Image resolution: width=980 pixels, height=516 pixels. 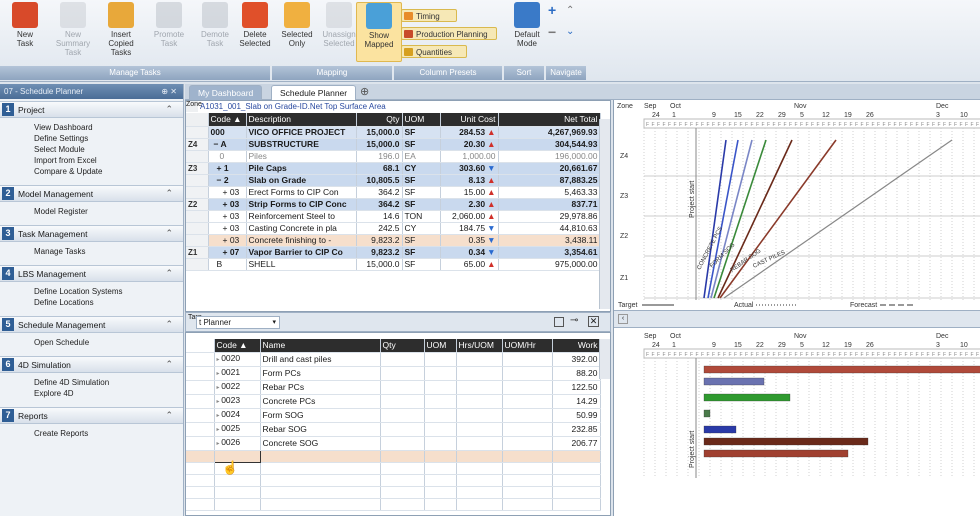 What do you see at coordinates (554, 32) in the screenshot?
I see `navigate-minus-icon: −` at bounding box center [554, 32].